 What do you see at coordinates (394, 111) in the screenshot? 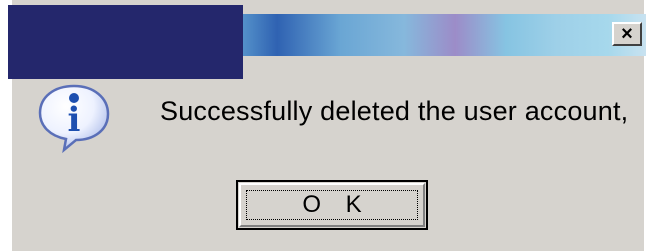
I see `dialog-message: Successfully deleted the user account,` at bounding box center [394, 111].